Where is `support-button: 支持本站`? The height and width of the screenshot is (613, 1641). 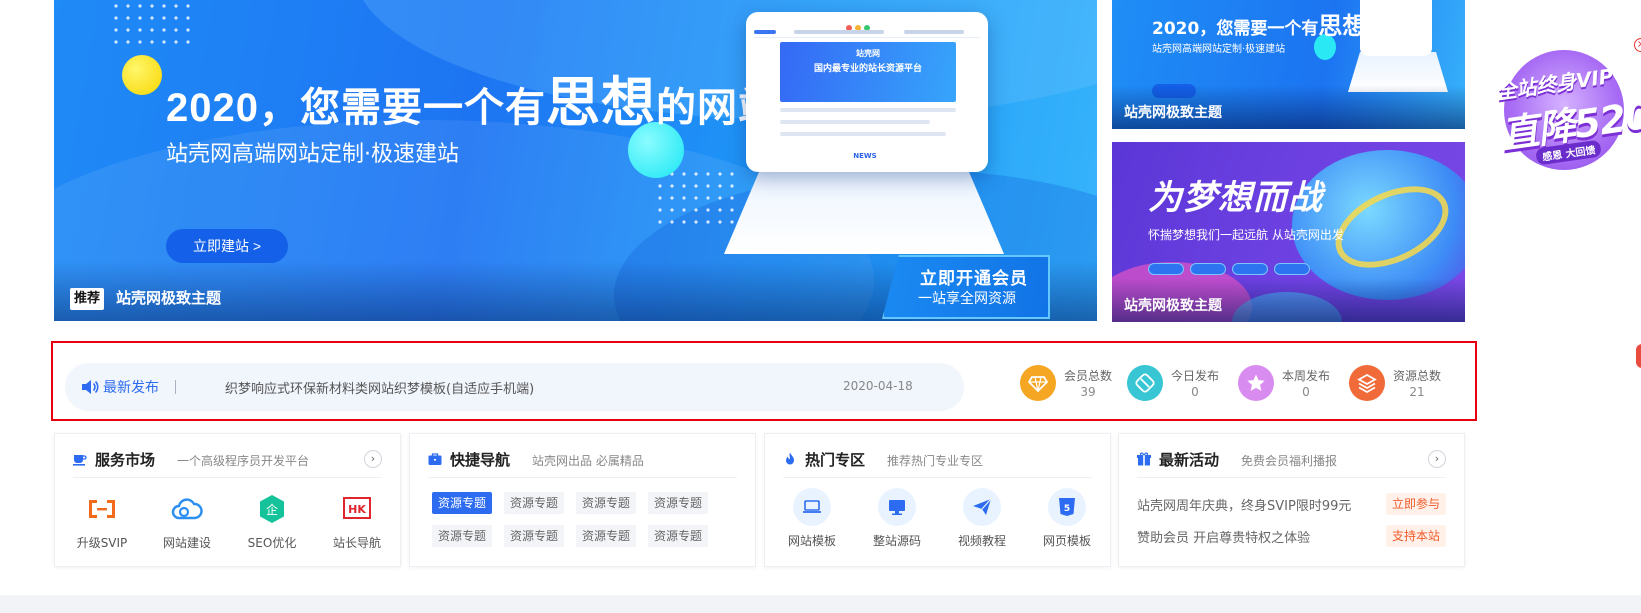 support-button: 支持本站 is located at coordinates (1415, 536).